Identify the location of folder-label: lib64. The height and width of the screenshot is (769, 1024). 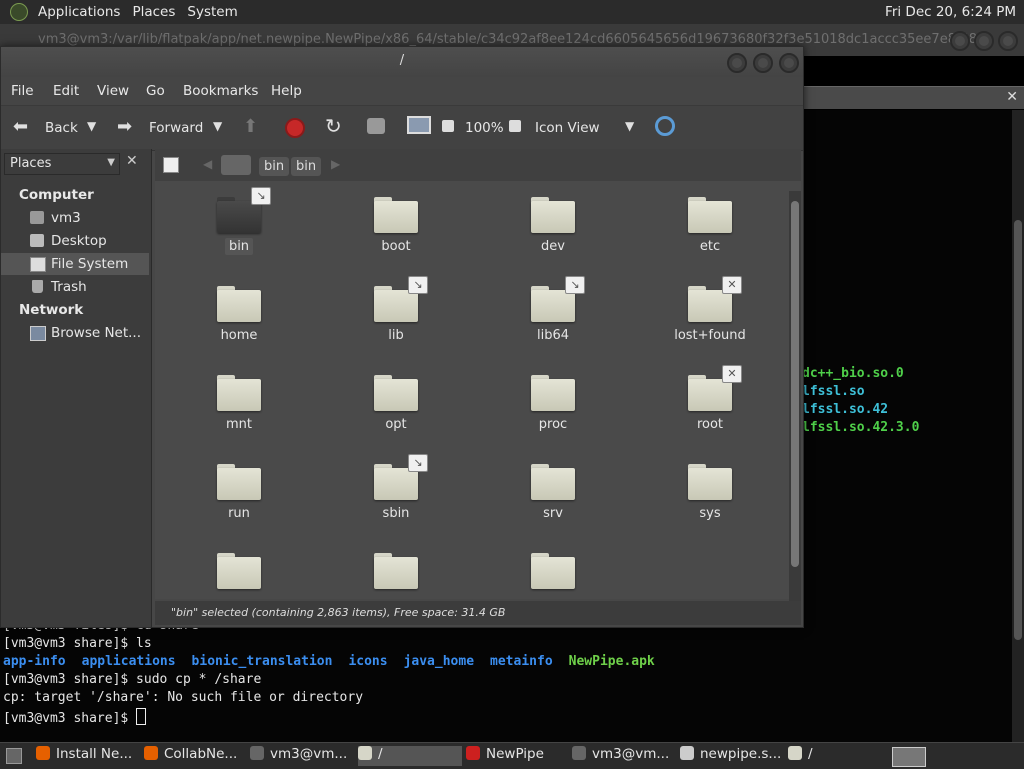
(553, 335).